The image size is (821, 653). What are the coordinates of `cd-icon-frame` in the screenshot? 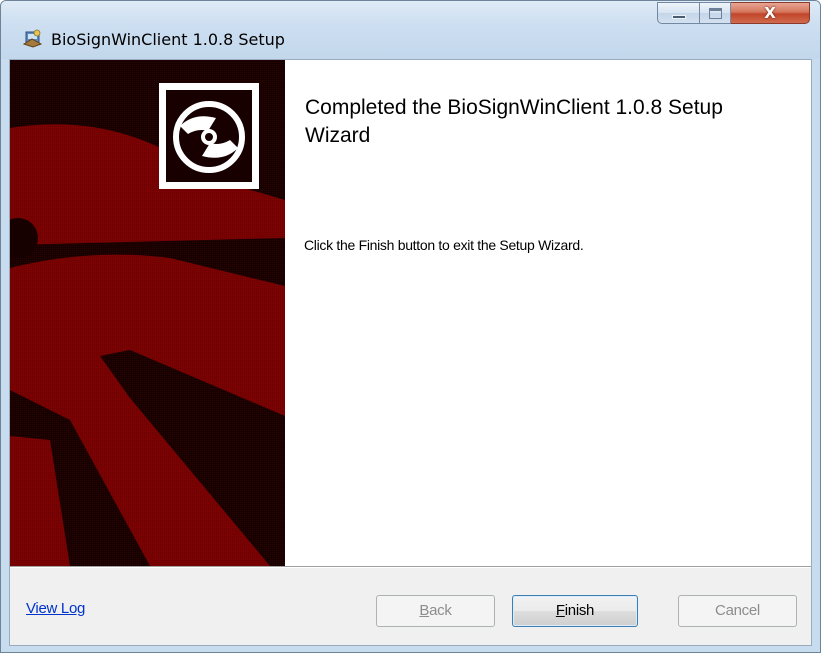 It's located at (209, 136).